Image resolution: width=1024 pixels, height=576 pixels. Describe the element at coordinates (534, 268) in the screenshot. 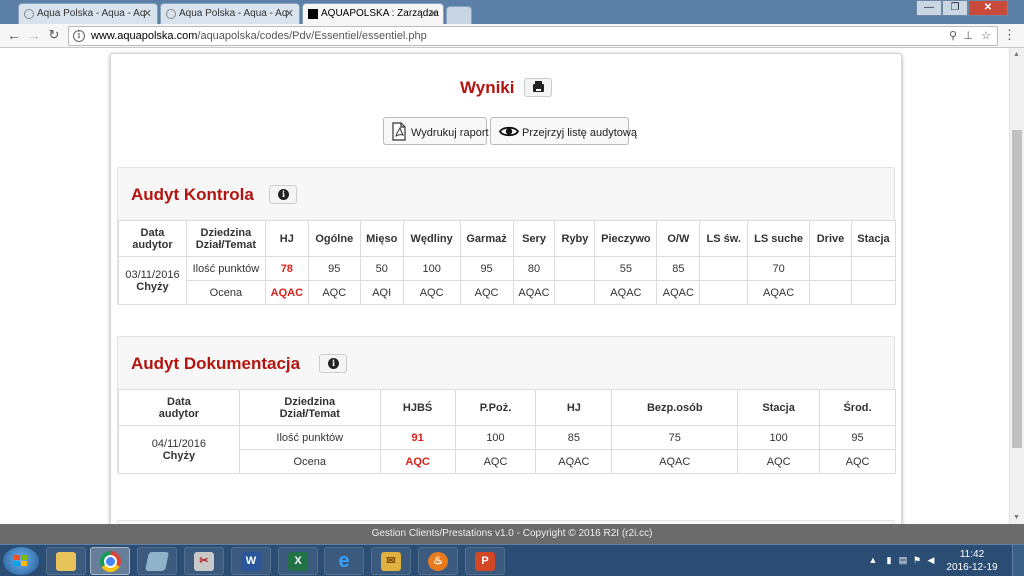

I see `score-cell: 80` at that location.